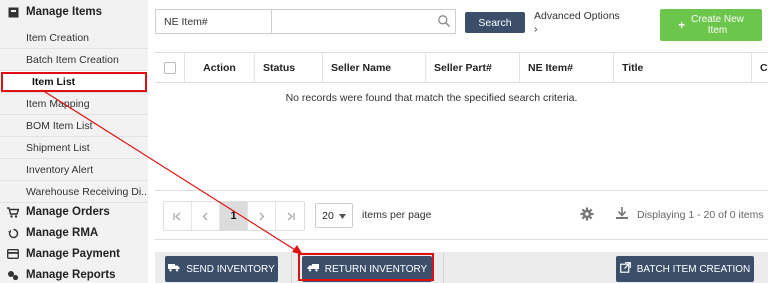 This screenshot has height=283, width=768. Describe the element at coordinates (74, 148) in the screenshot. I see `sidebar-item-shipment-list: Shipment List` at that location.